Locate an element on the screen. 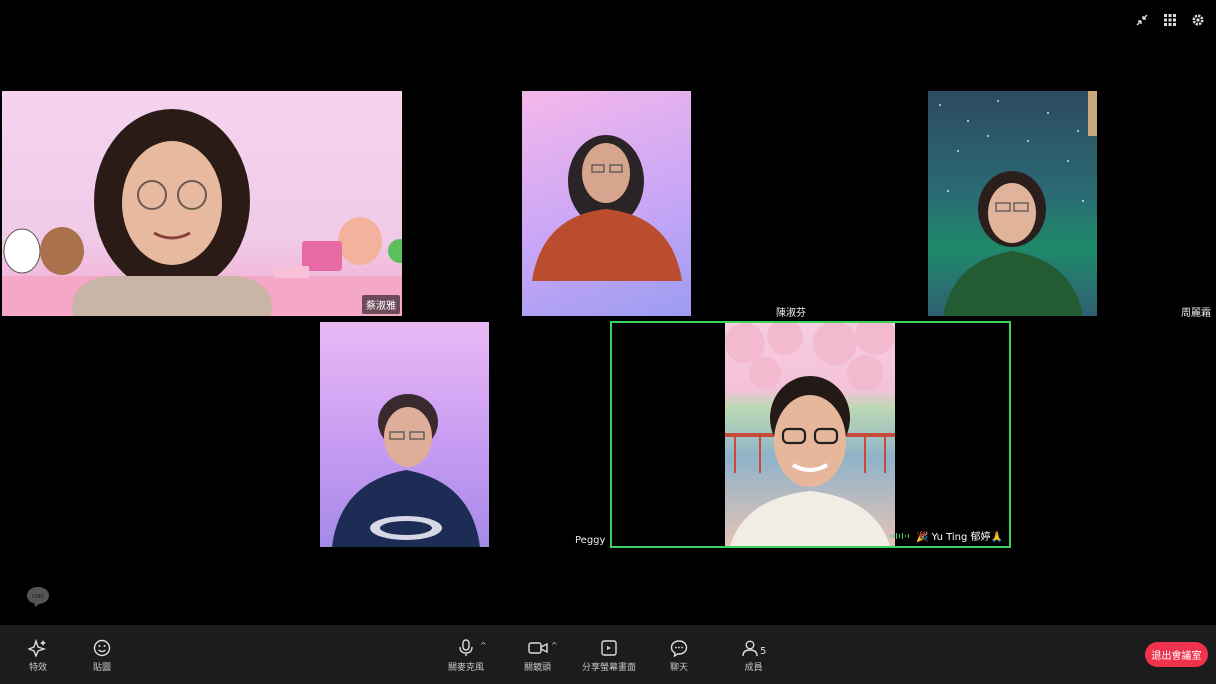  grid-view-icon is located at coordinates (1170, 20).